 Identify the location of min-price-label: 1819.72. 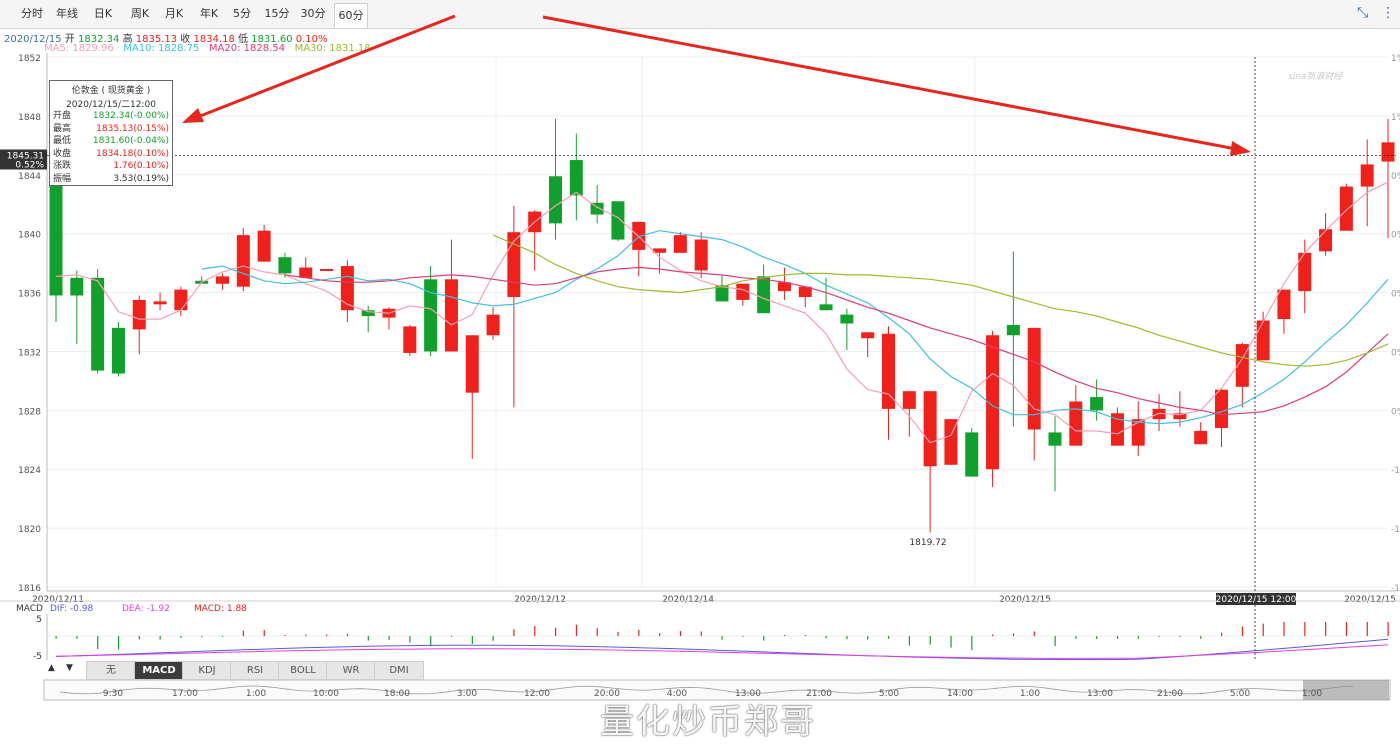
(927, 543).